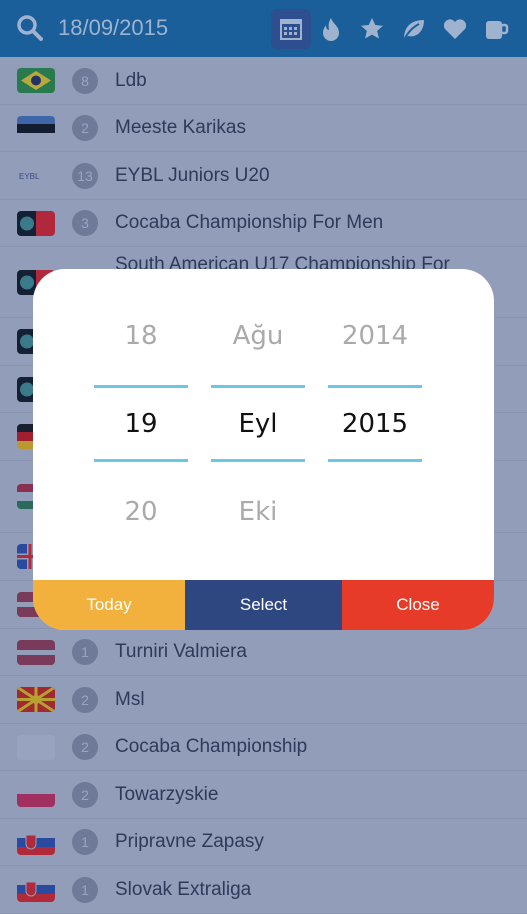 Image resolution: width=527 pixels, height=914 pixels. What do you see at coordinates (331, 29) in the screenshot?
I see `fire-icon` at bounding box center [331, 29].